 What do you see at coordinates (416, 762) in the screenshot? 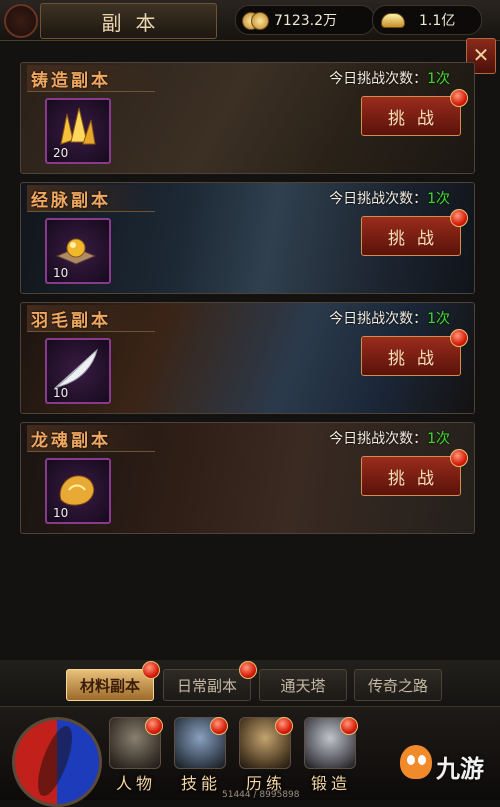
I see `mascot-icon` at bounding box center [416, 762].